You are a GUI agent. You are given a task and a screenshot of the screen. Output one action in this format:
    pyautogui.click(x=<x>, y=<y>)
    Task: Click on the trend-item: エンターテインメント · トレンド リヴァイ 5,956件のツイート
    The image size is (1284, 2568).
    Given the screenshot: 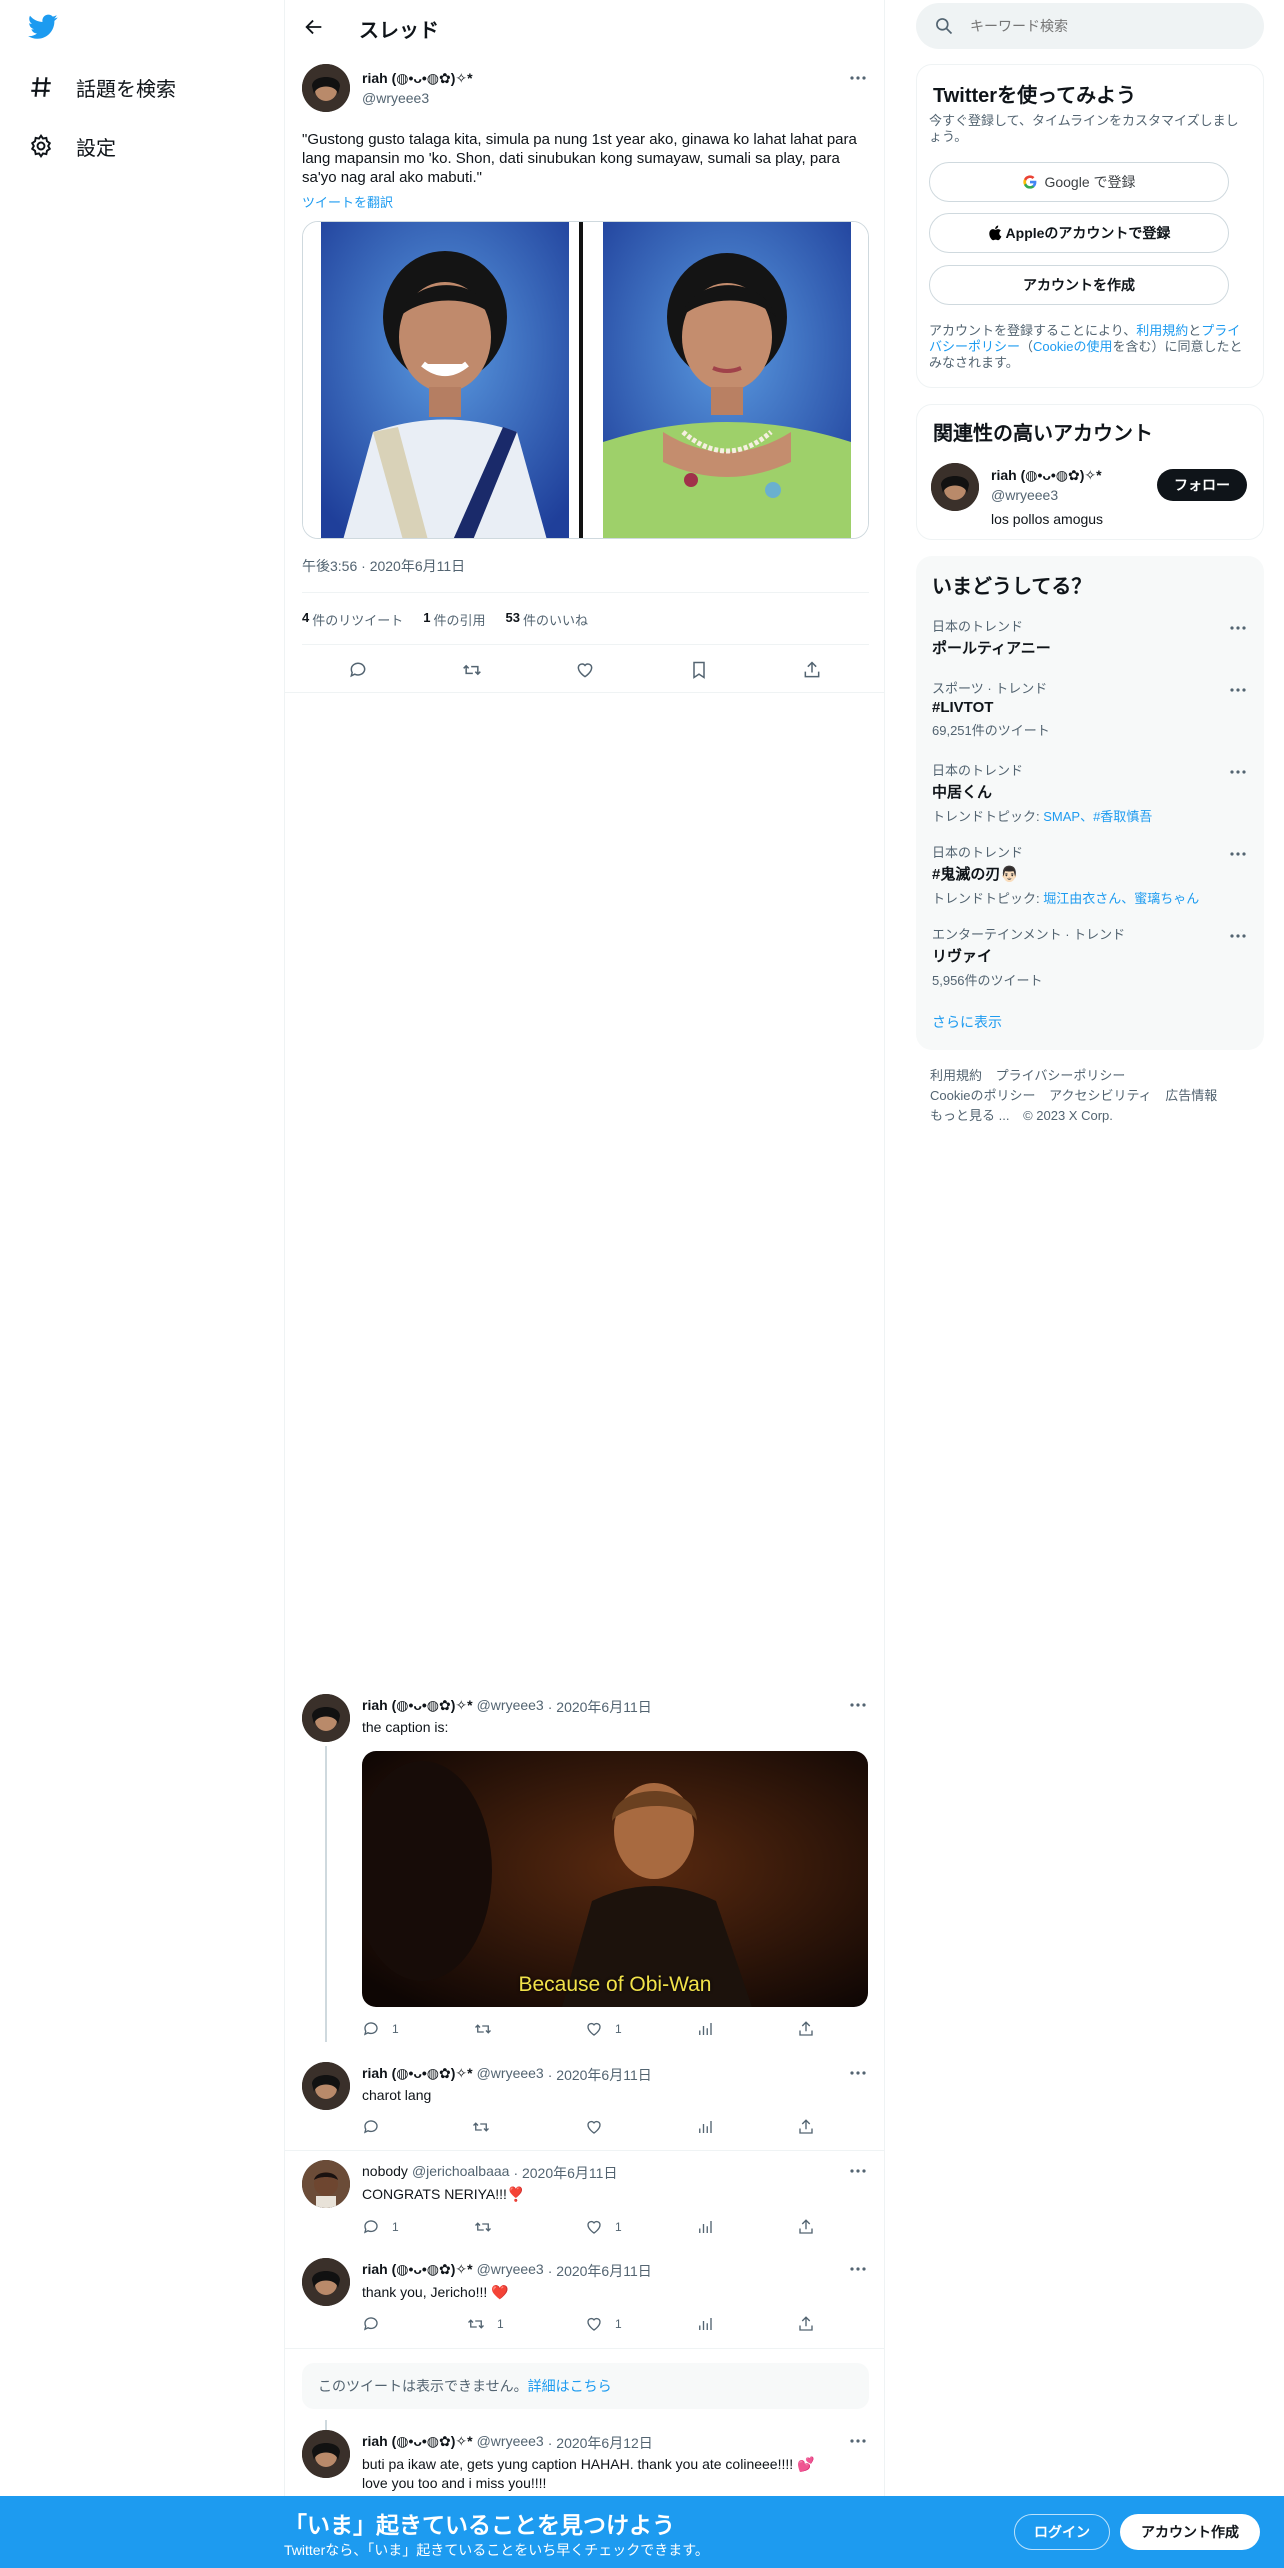 What is the action you would take?
    pyautogui.click(x=1090, y=956)
    